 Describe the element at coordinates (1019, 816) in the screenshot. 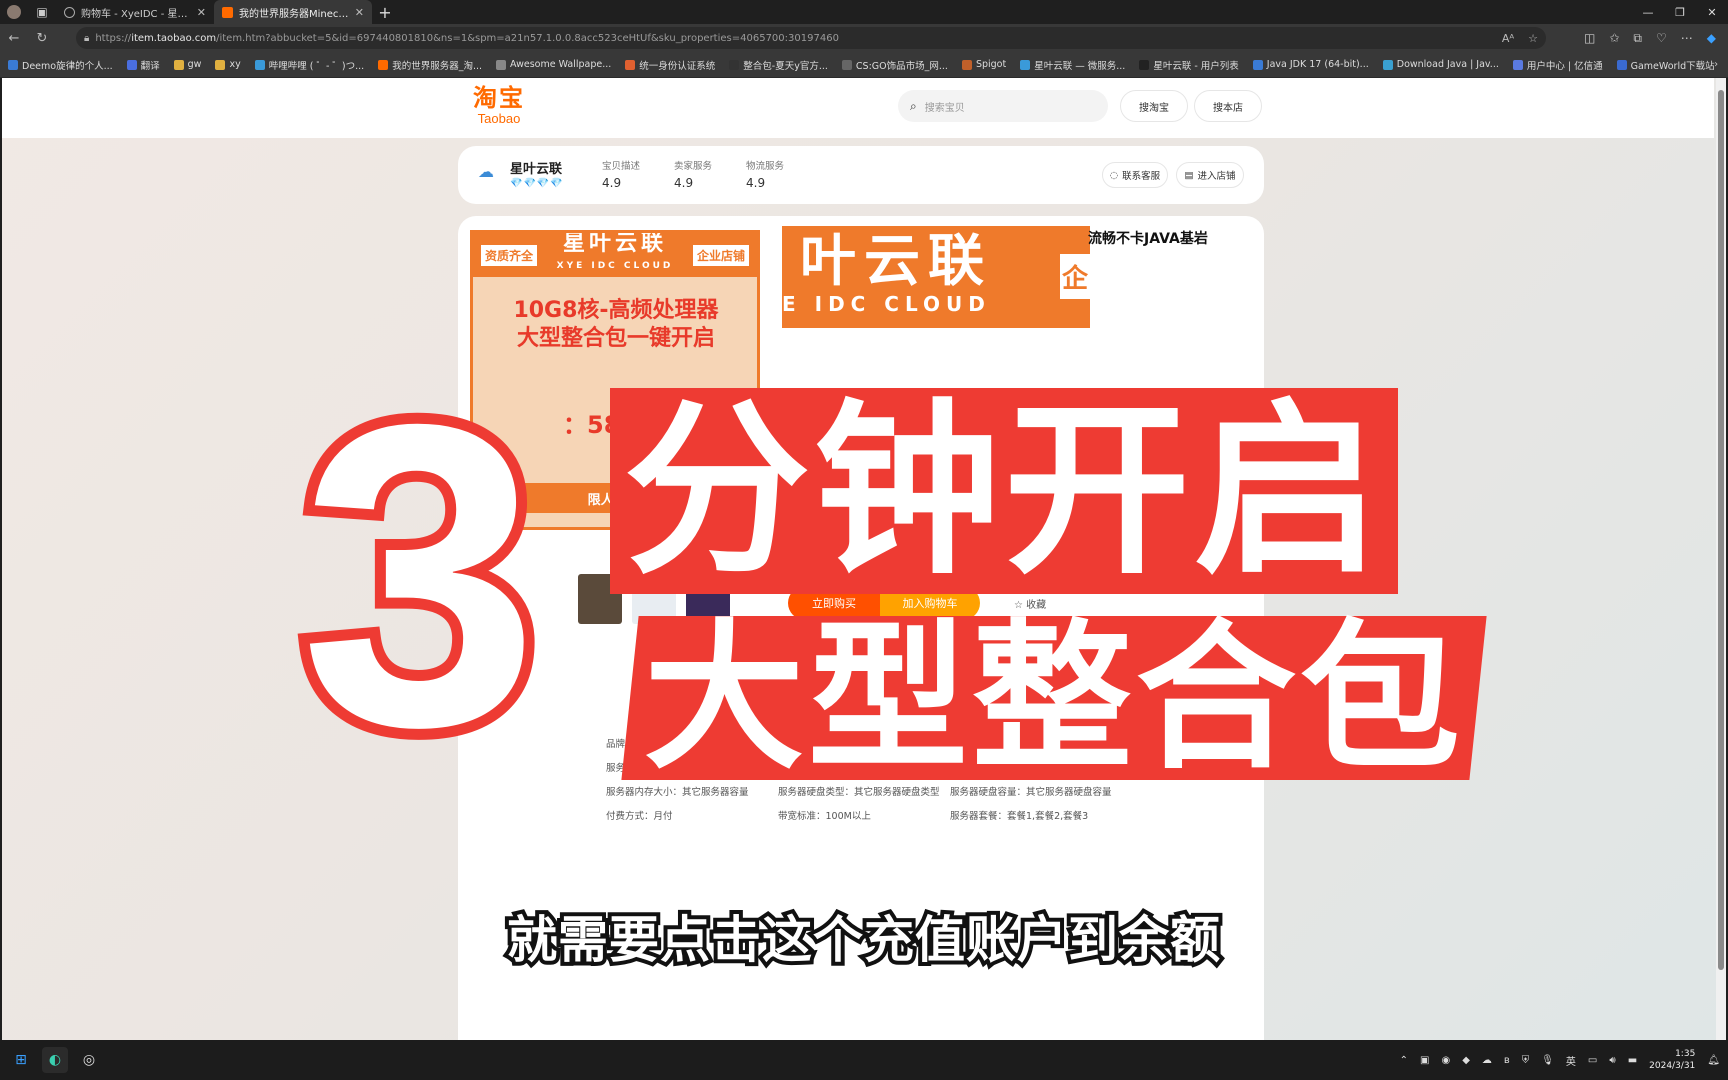

I see `spec-item: 服务器套餐：套餐1,套餐2,套餐3` at that location.